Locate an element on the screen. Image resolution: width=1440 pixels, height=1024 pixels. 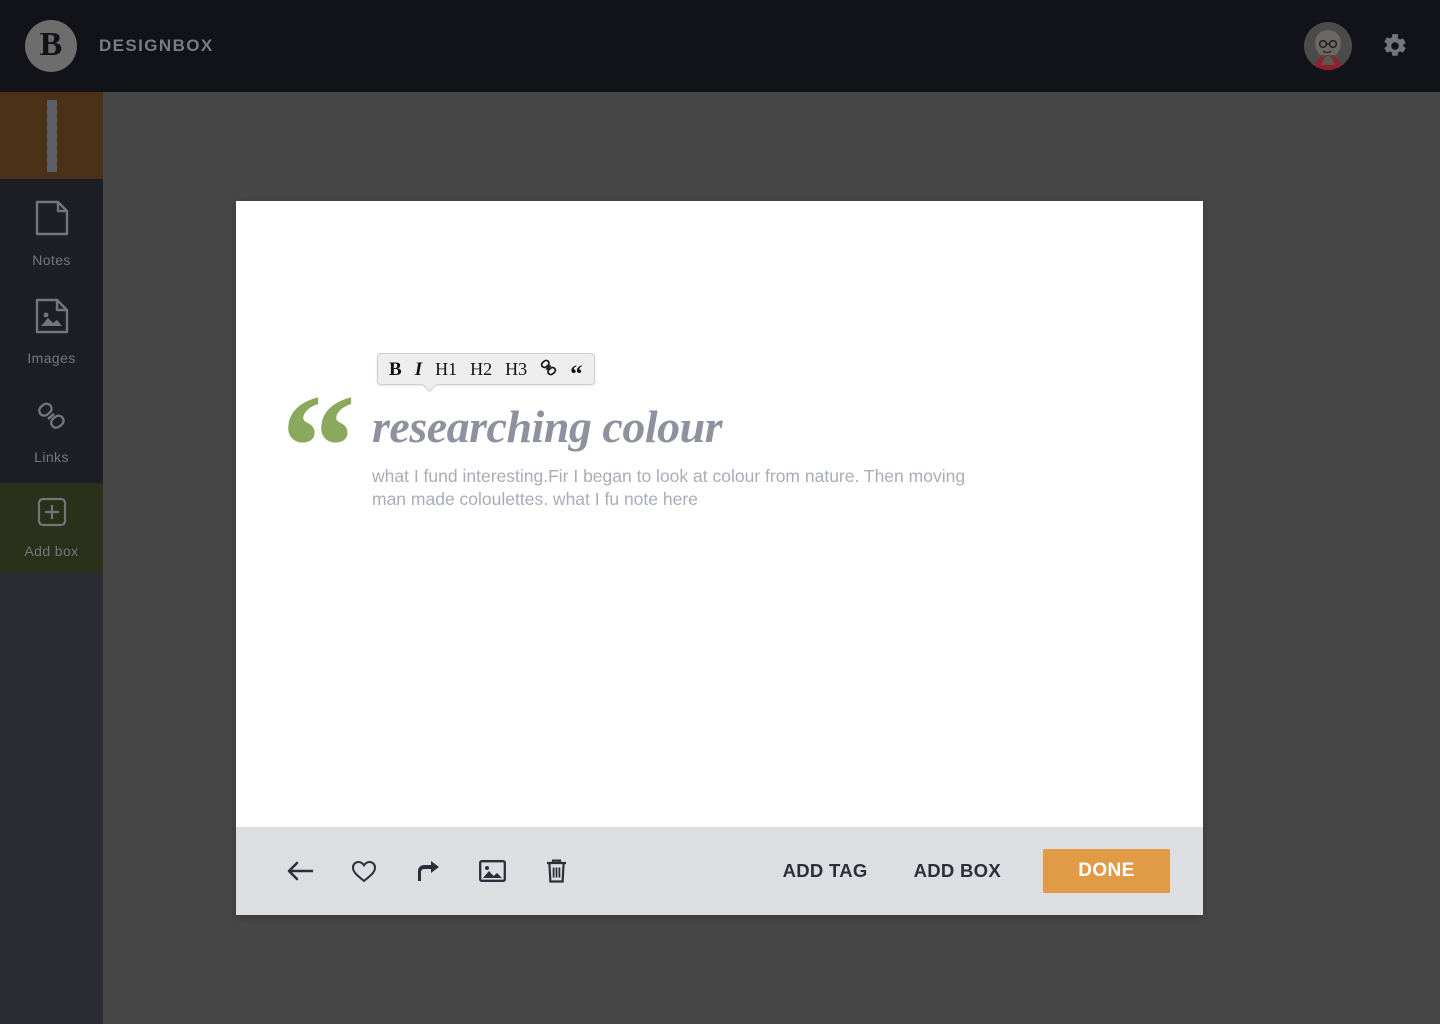
sidebar-item-links: Links is located at coordinates (51, 432).